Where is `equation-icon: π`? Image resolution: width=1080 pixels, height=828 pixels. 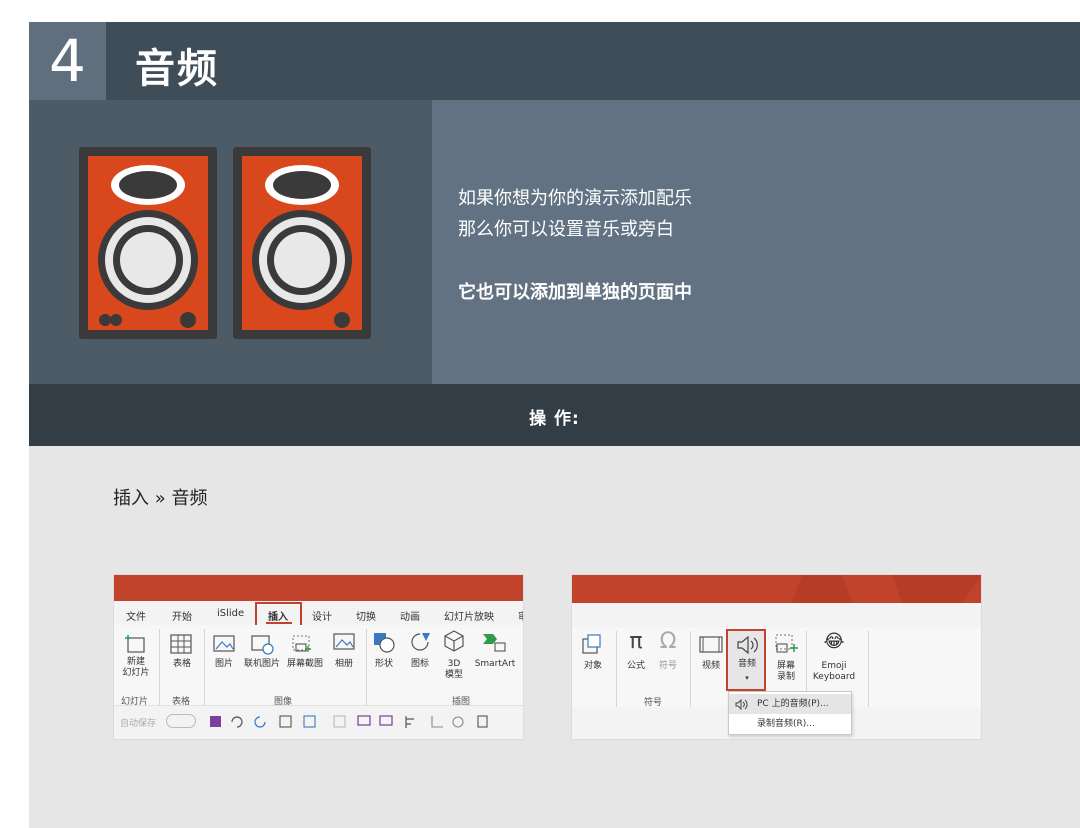 equation-icon: π is located at coordinates (636, 641).